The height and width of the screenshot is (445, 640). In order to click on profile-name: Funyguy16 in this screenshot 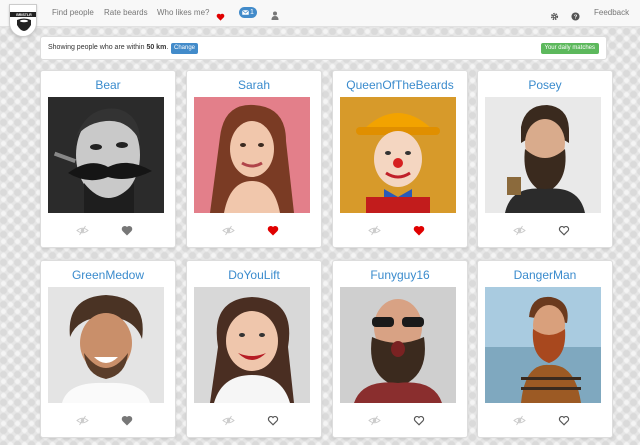, I will do `click(400, 275)`.